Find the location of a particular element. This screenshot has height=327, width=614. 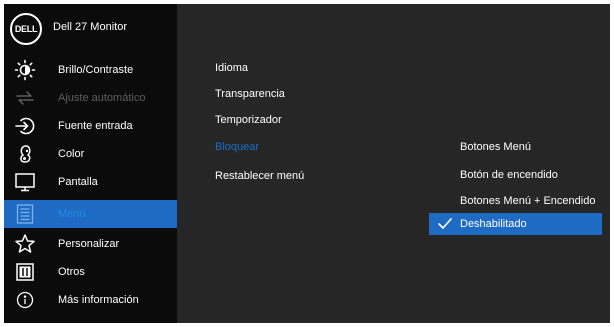

sidebar-item-label: Otros is located at coordinates (71, 272).